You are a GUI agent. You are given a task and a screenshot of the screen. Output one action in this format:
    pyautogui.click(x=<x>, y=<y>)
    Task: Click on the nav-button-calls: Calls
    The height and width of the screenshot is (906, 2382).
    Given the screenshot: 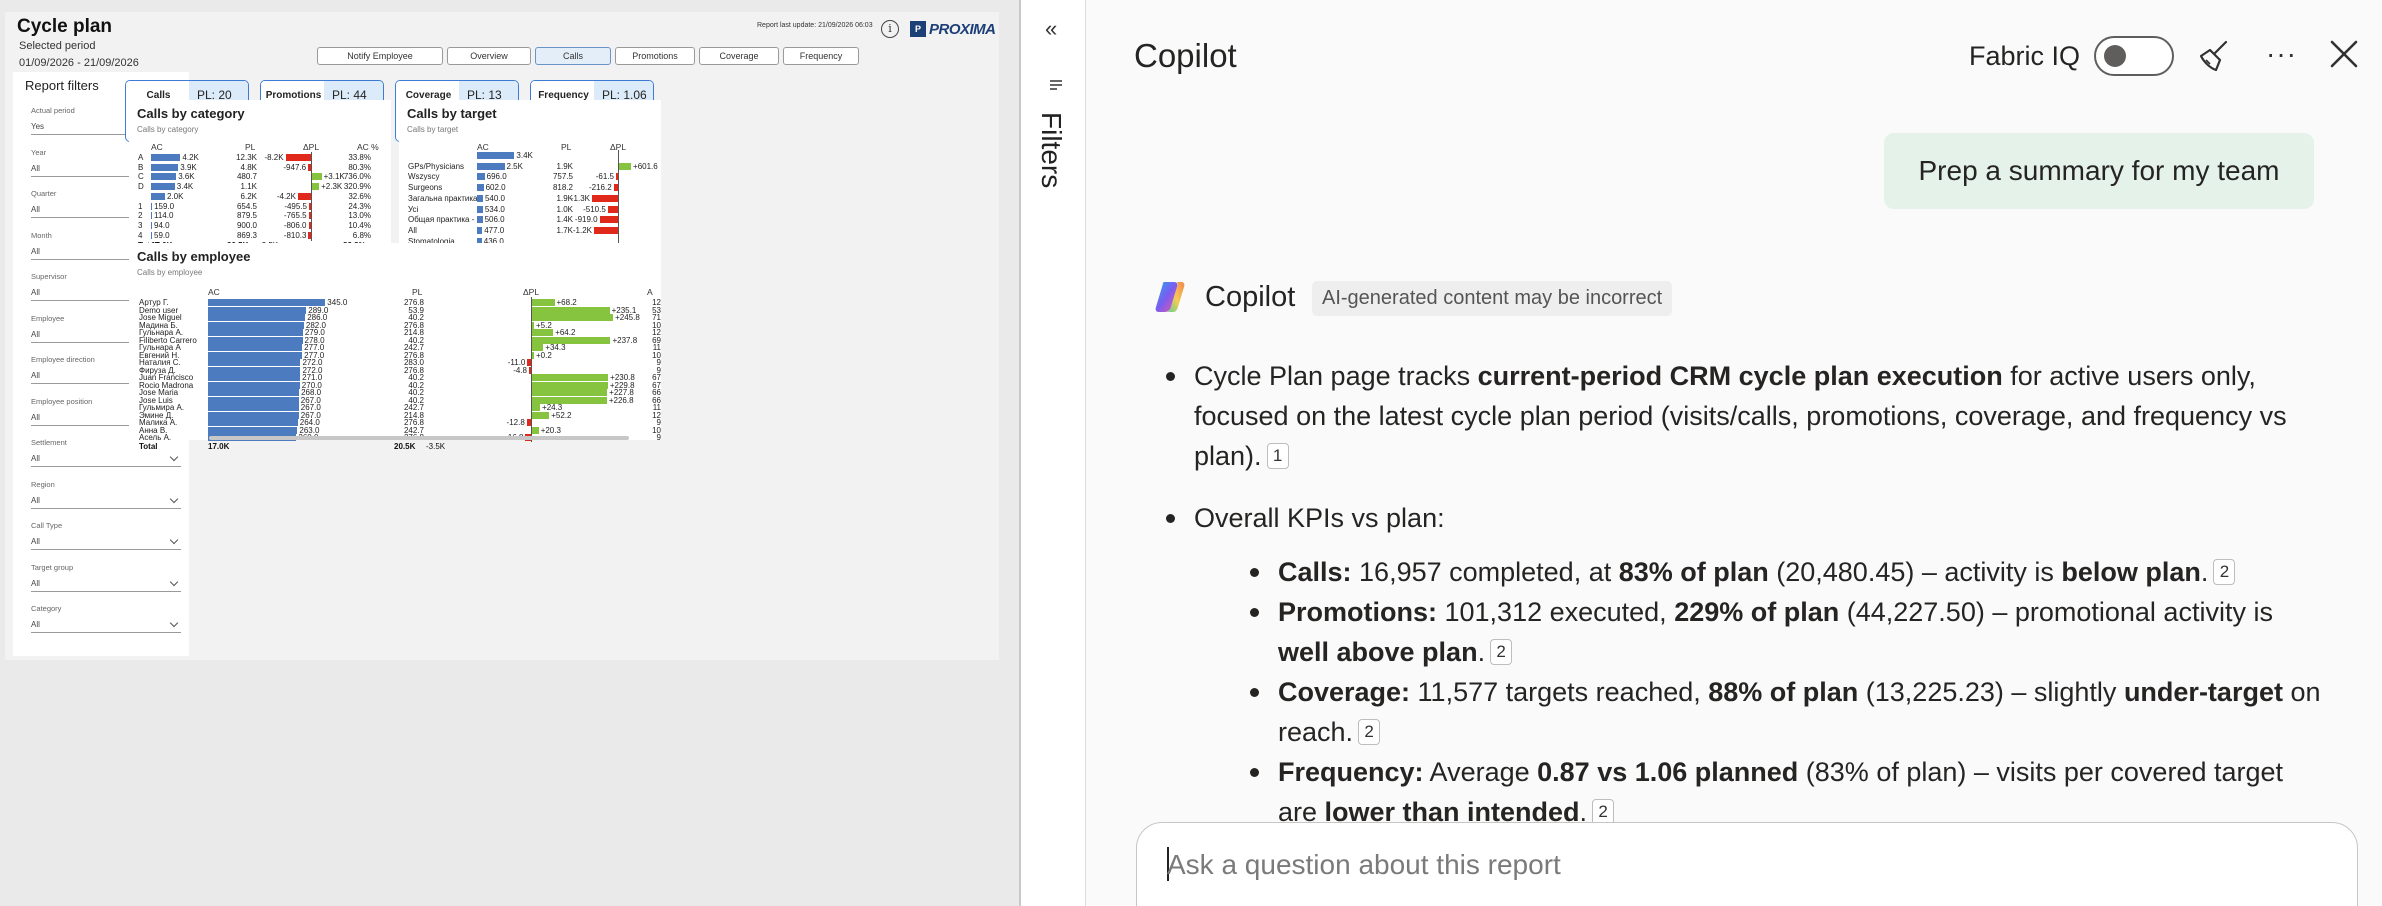 What is the action you would take?
    pyautogui.click(x=573, y=56)
    